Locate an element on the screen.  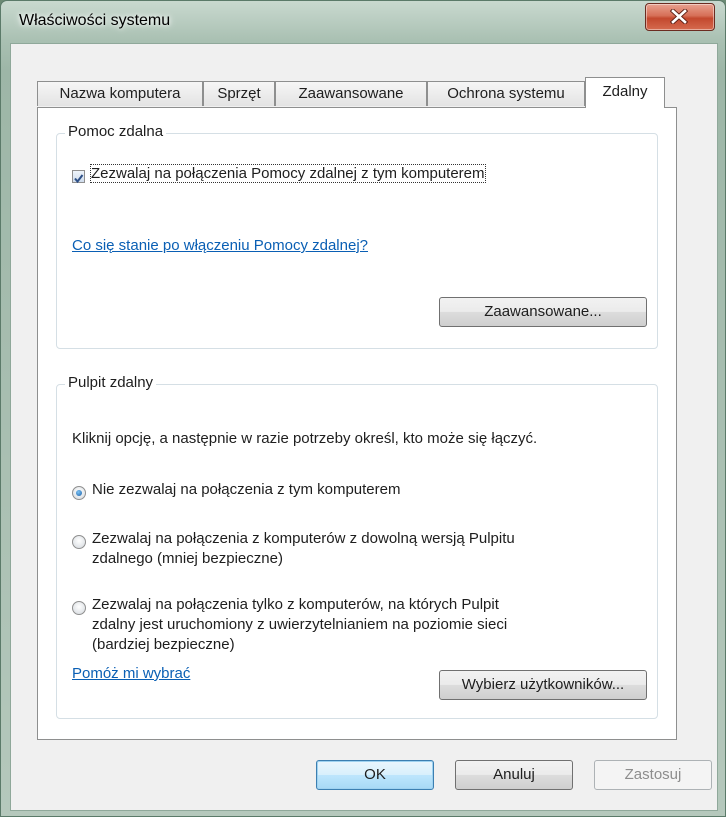
allow-remote-assistance-checkbox is located at coordinates (78, 177).